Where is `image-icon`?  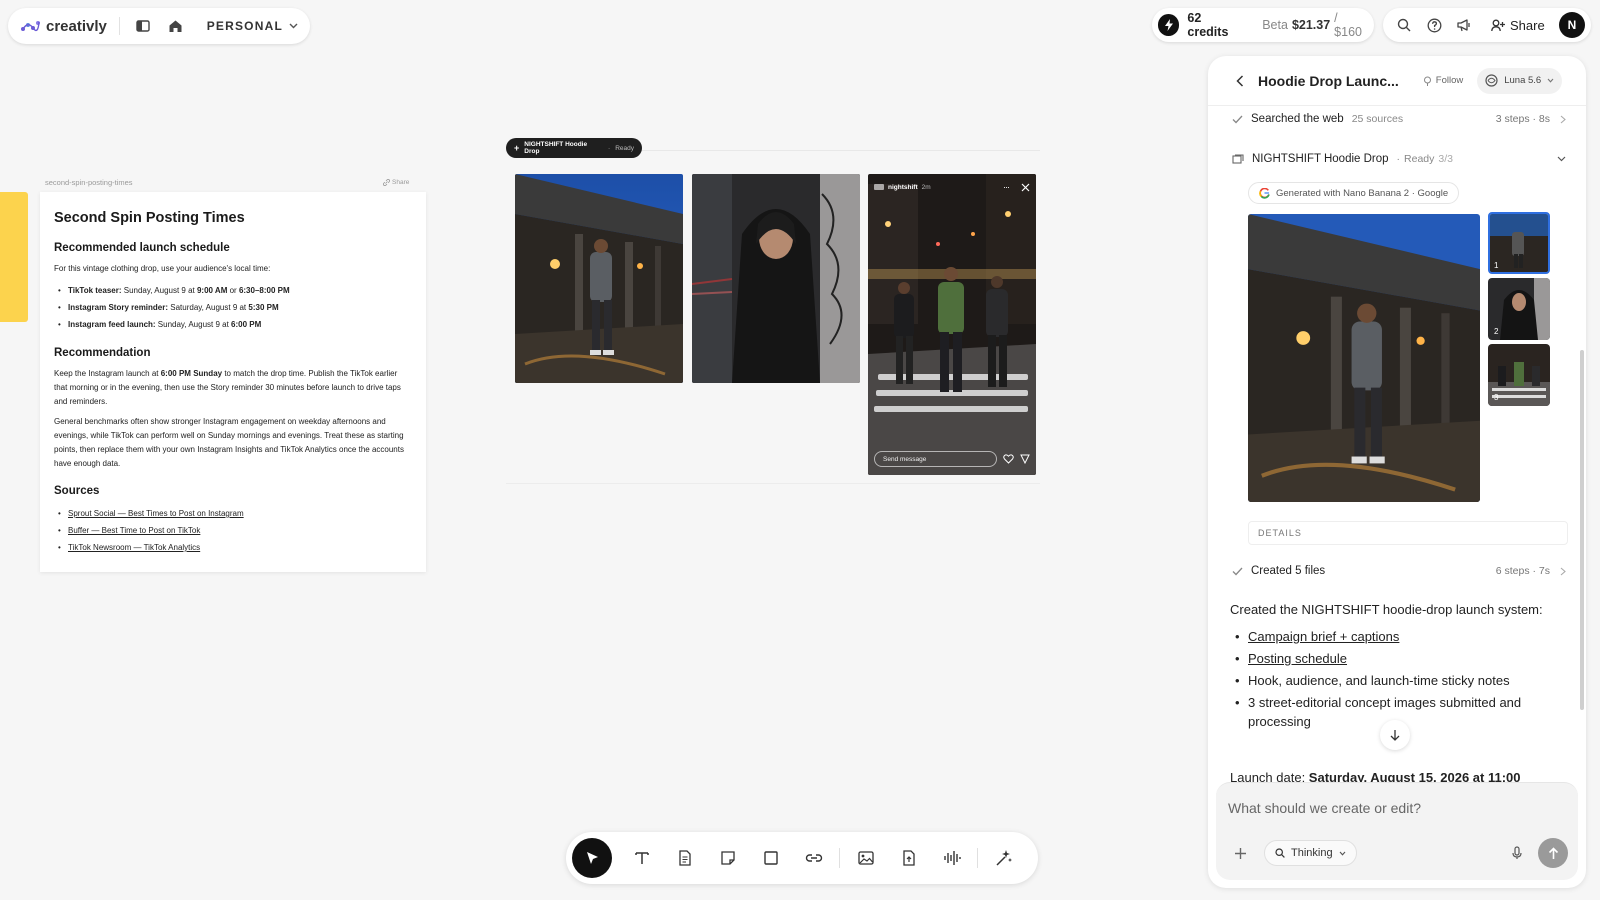 image-icon is located at coordinates (865, 858).